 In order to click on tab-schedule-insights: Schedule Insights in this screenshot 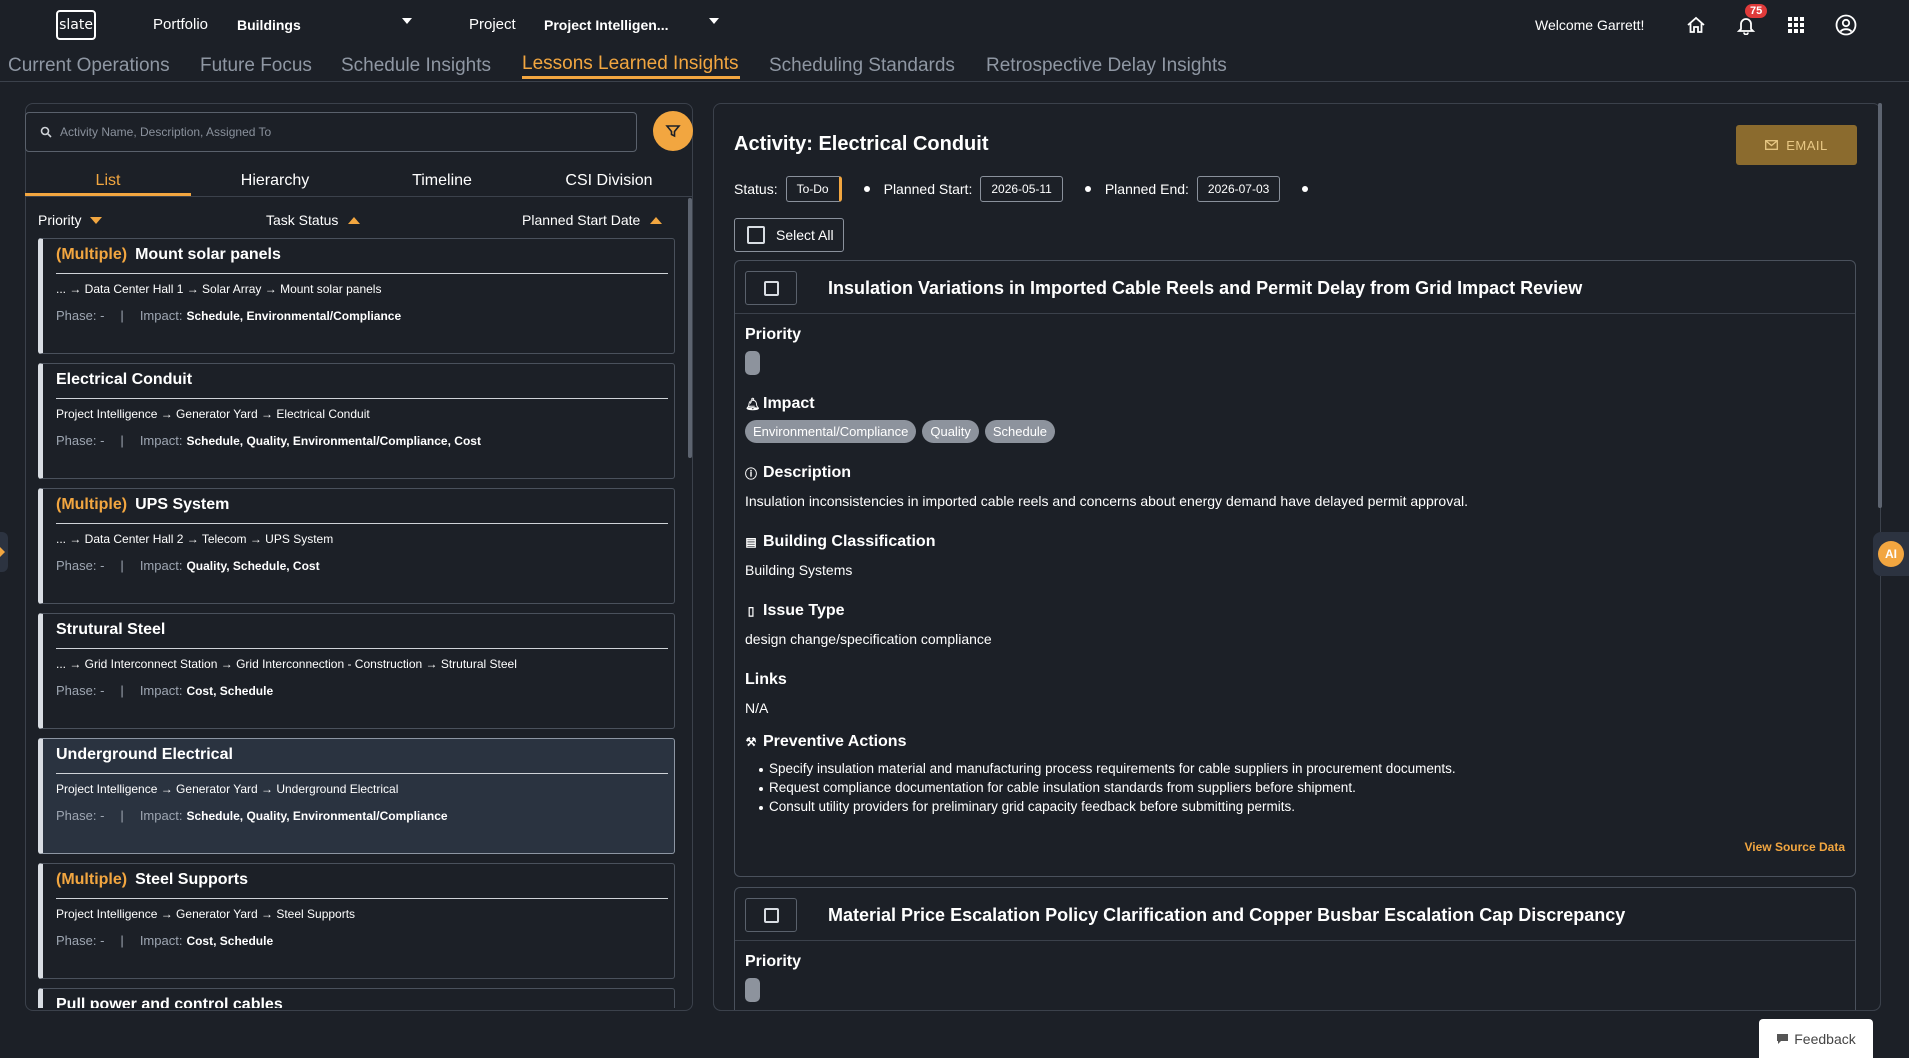, I will do `click(416, 66)`.